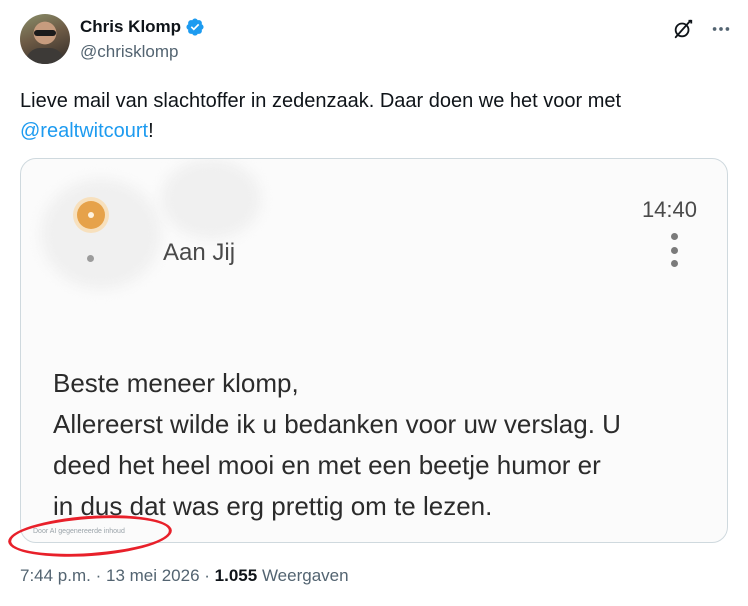  What do you see at coordinates (702, 29) in the screenshot?
I see `top-actions` at bounding box center [702, 29].